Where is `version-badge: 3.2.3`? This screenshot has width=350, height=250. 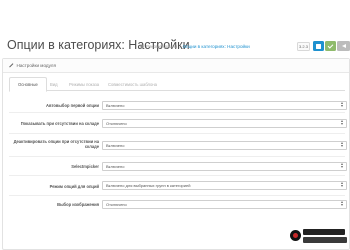
version-badge: 3.2.3 is located at coordinates (303, 46).